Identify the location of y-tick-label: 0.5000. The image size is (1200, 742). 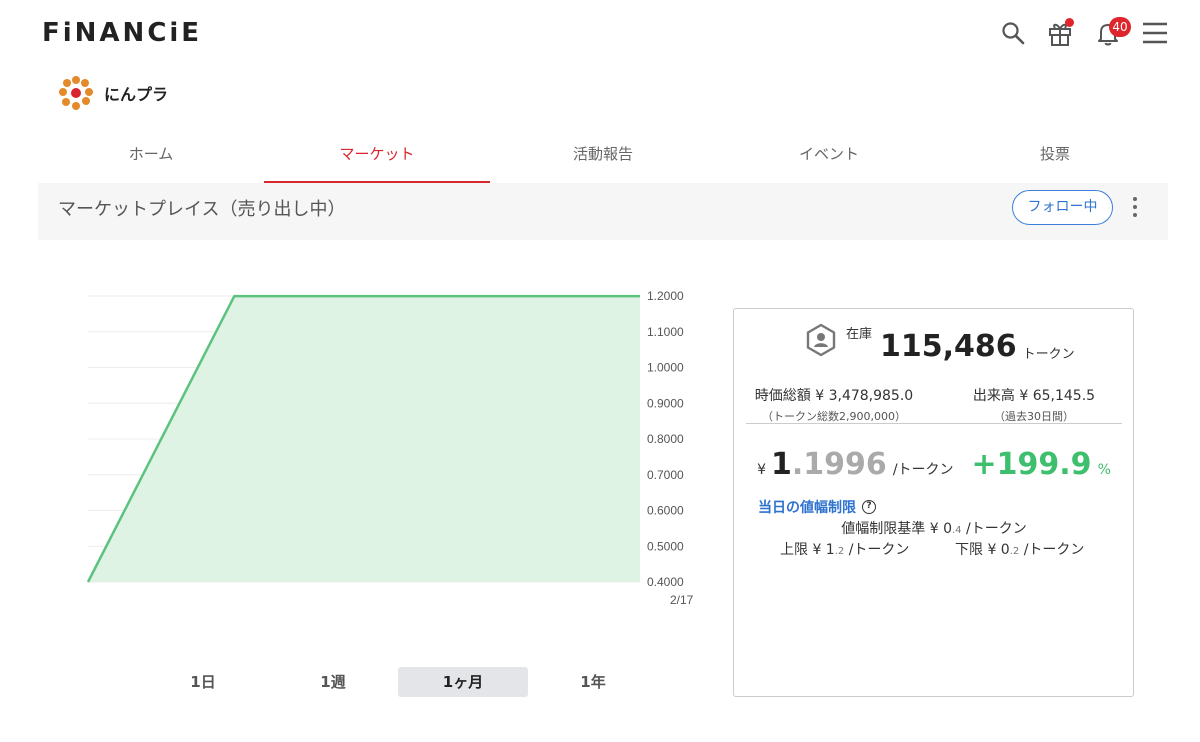
(665, 546).